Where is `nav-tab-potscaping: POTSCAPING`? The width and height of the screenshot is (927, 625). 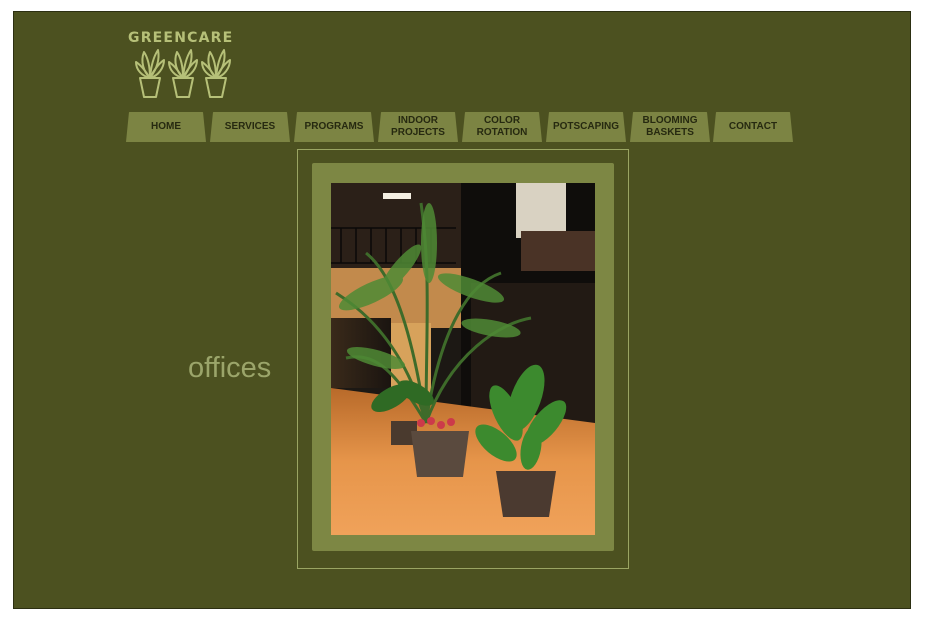 nav-tab-potscaping: POTSCAPING is located at coordinates (586, 127).